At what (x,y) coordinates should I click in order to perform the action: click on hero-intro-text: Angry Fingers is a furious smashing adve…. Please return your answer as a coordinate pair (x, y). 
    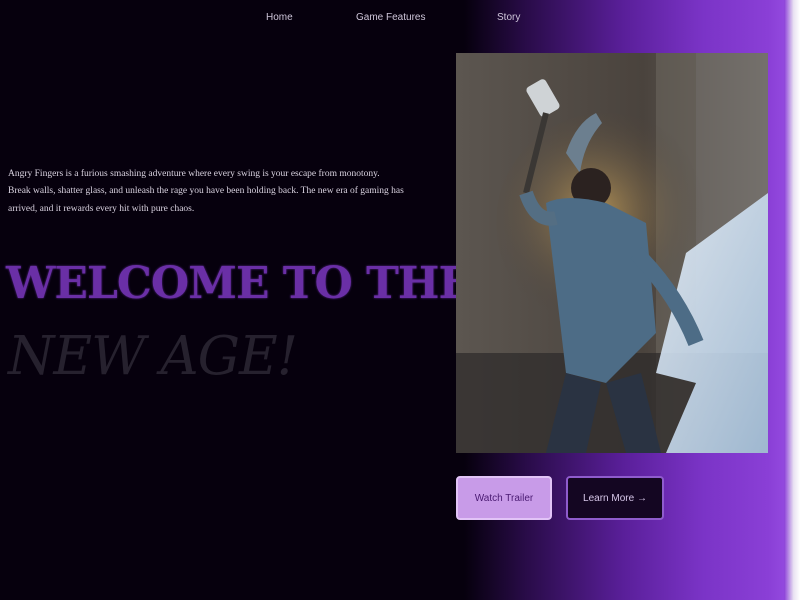
    Looking at the image, I should click on (206, 191).